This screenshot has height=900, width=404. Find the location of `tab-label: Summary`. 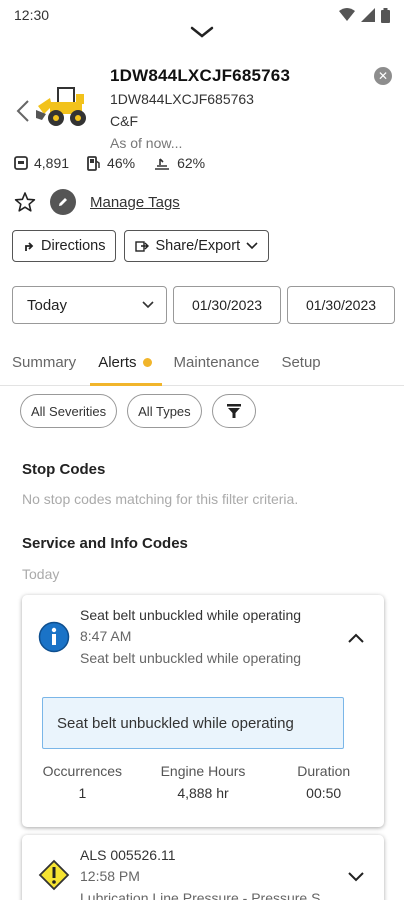

tab-label: Summary is located at coordinates (44, 362).